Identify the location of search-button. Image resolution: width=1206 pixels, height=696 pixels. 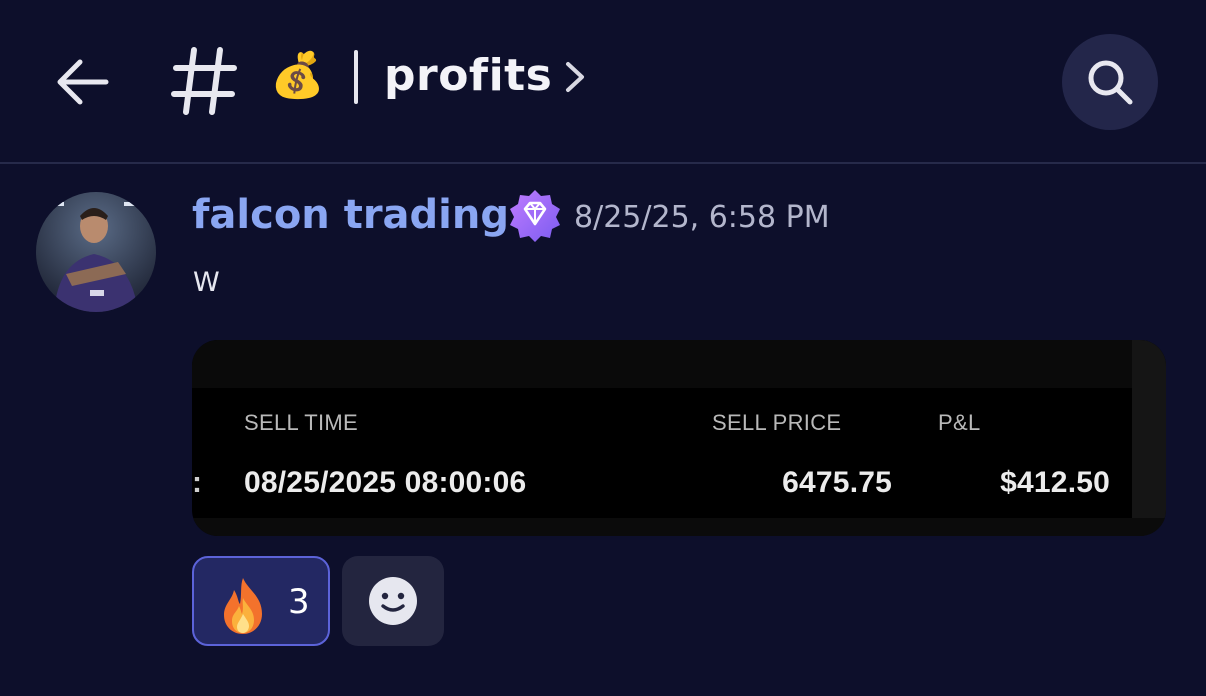
(1110, 82).